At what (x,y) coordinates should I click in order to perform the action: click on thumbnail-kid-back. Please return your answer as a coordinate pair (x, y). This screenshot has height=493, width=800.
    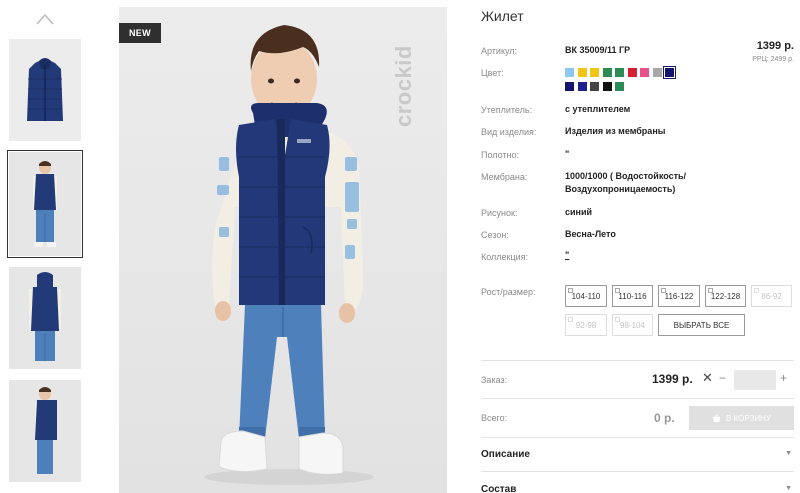
    Looking at the image, I should click on (45, 318).